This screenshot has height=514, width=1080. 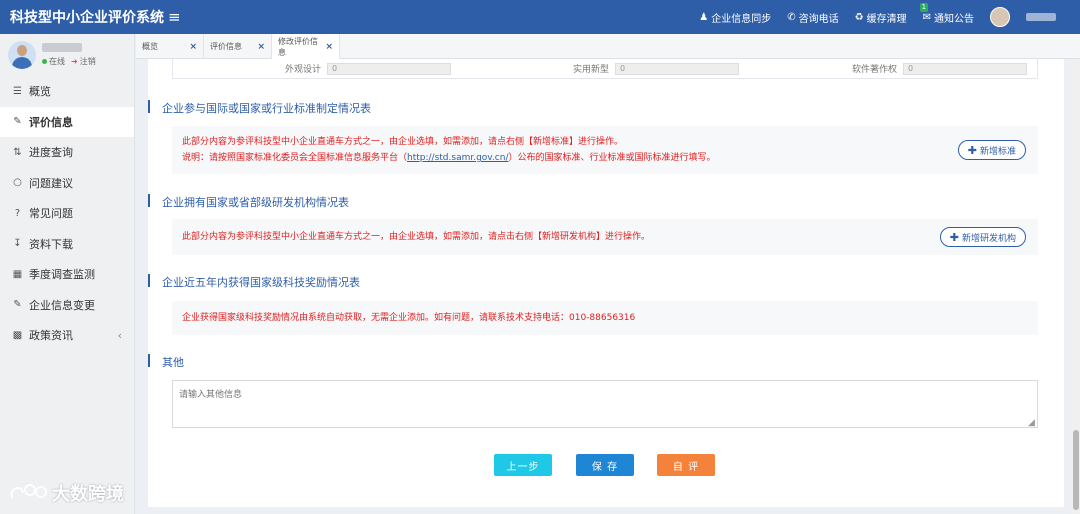 What do you see at coordinates (605, 404) in the screenshot?
I see `other-info-textarea` at bounding box center [605, 404].